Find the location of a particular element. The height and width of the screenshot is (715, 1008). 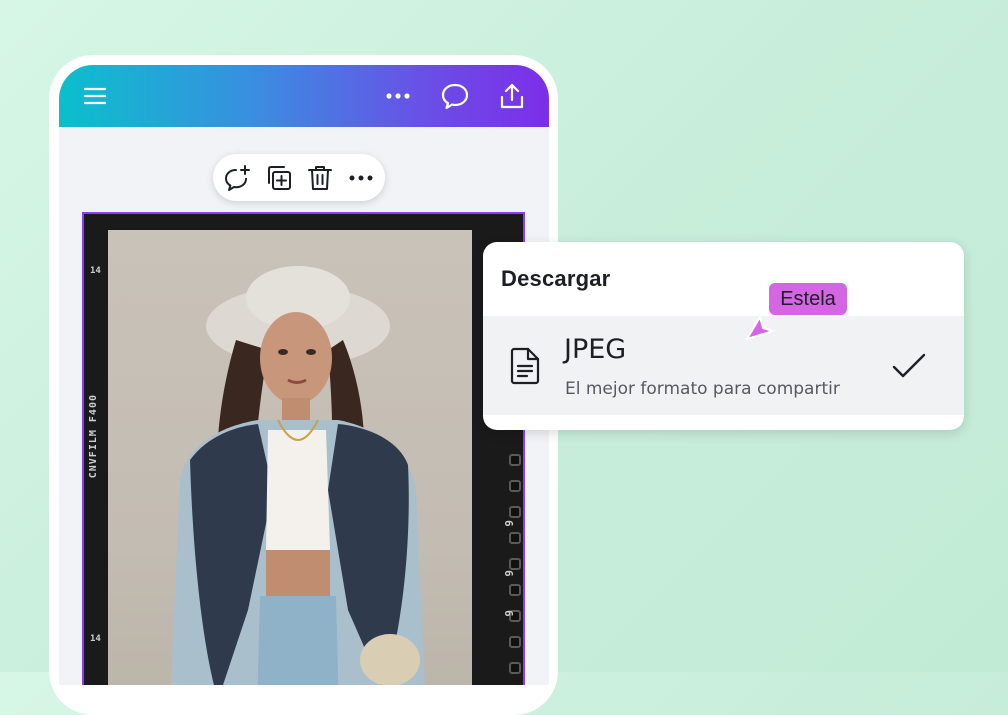

film-label: CNVFILM F400 is located at coordinates (93, 436).